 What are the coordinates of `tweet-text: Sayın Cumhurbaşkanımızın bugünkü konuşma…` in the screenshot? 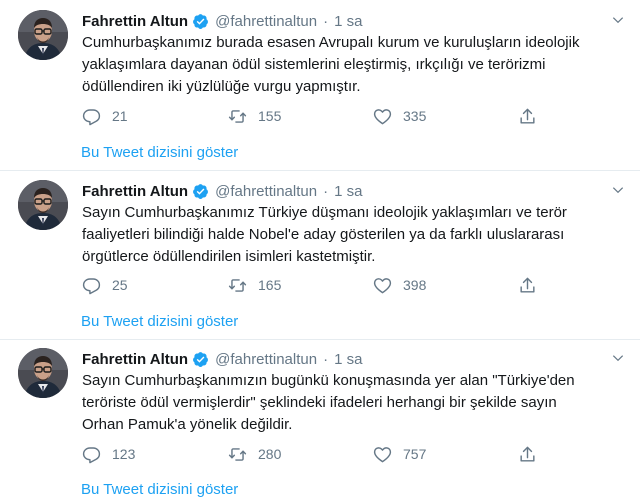 It's located at (328, 402).